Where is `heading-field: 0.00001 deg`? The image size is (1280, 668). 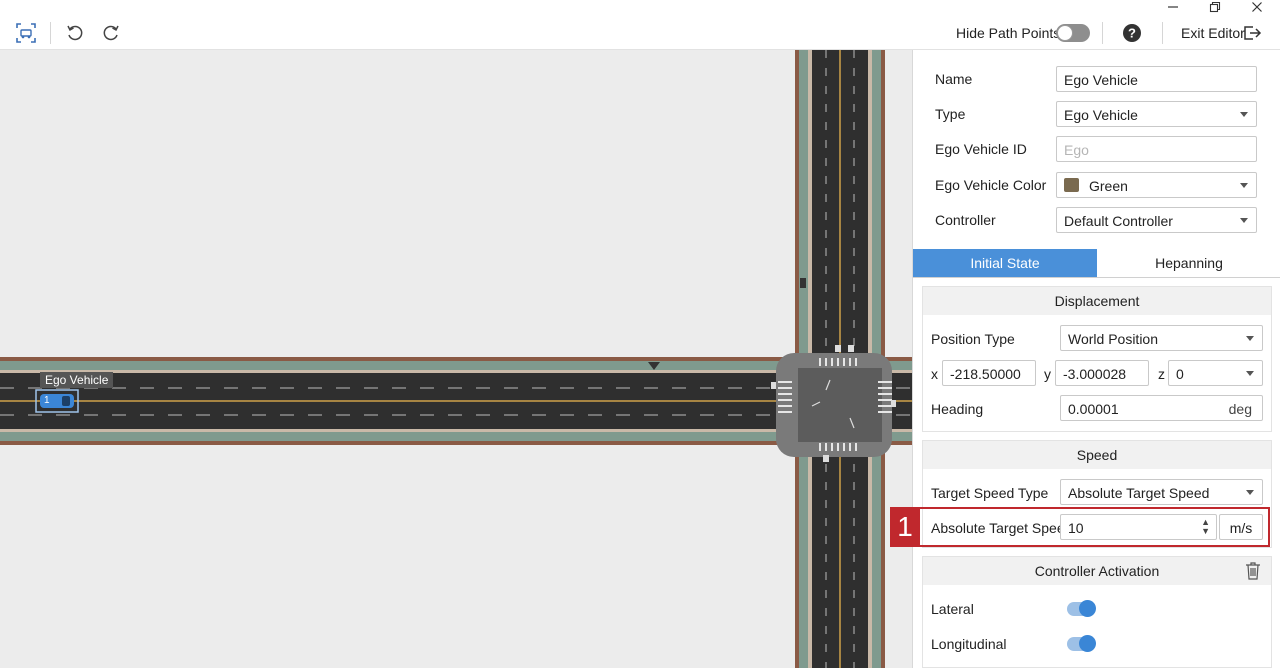 heading-field: 0.00001 deg is located at coordinates (1161, 408).